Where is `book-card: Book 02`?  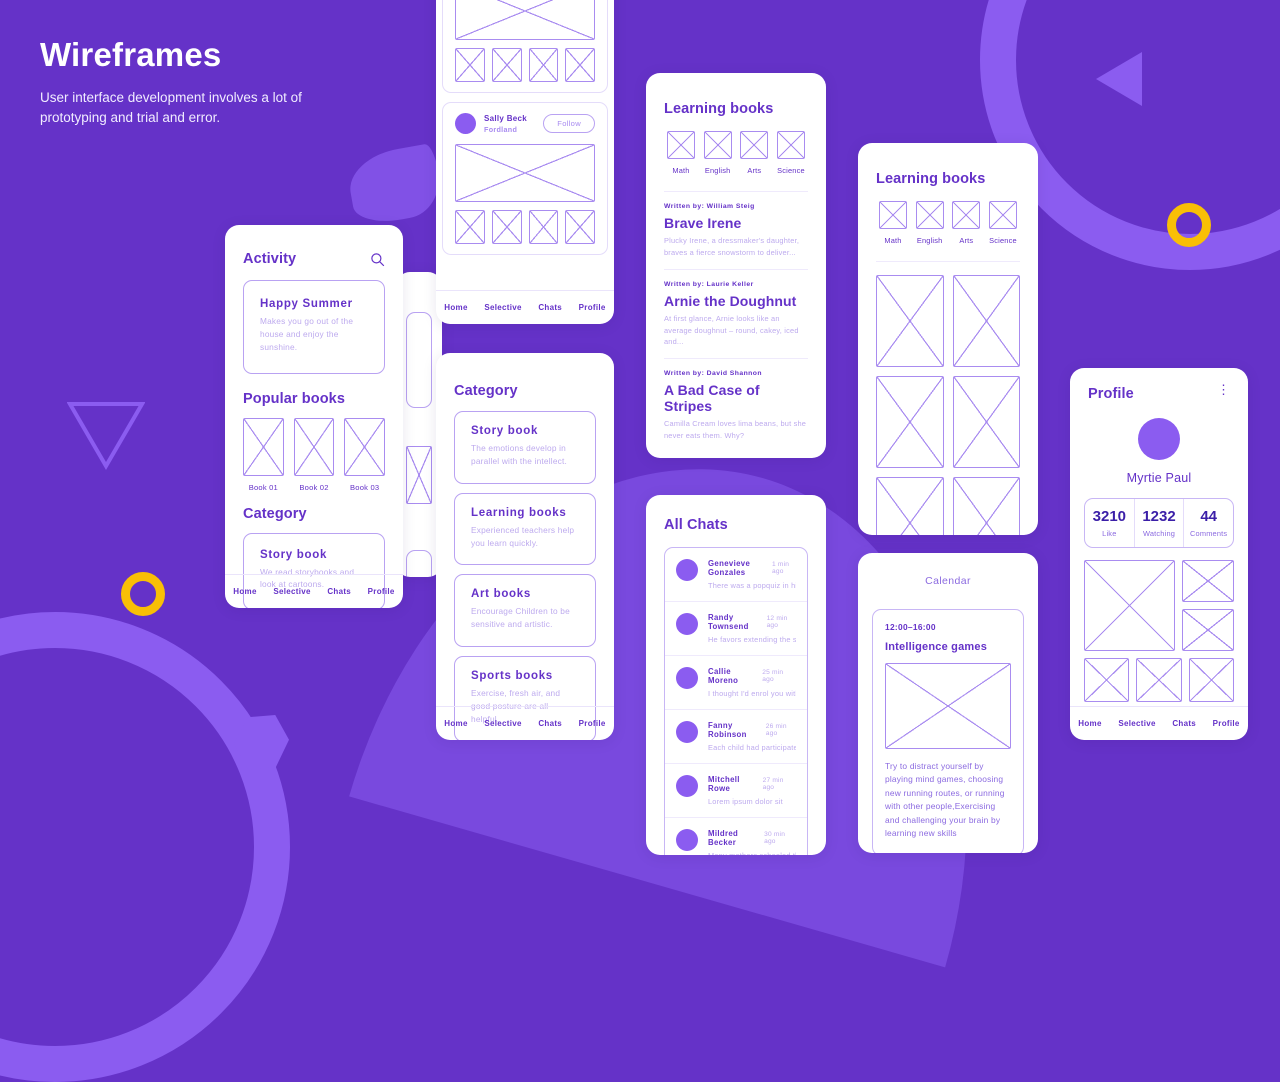 book-card: Book 02 is located at coordinates (314, 455).